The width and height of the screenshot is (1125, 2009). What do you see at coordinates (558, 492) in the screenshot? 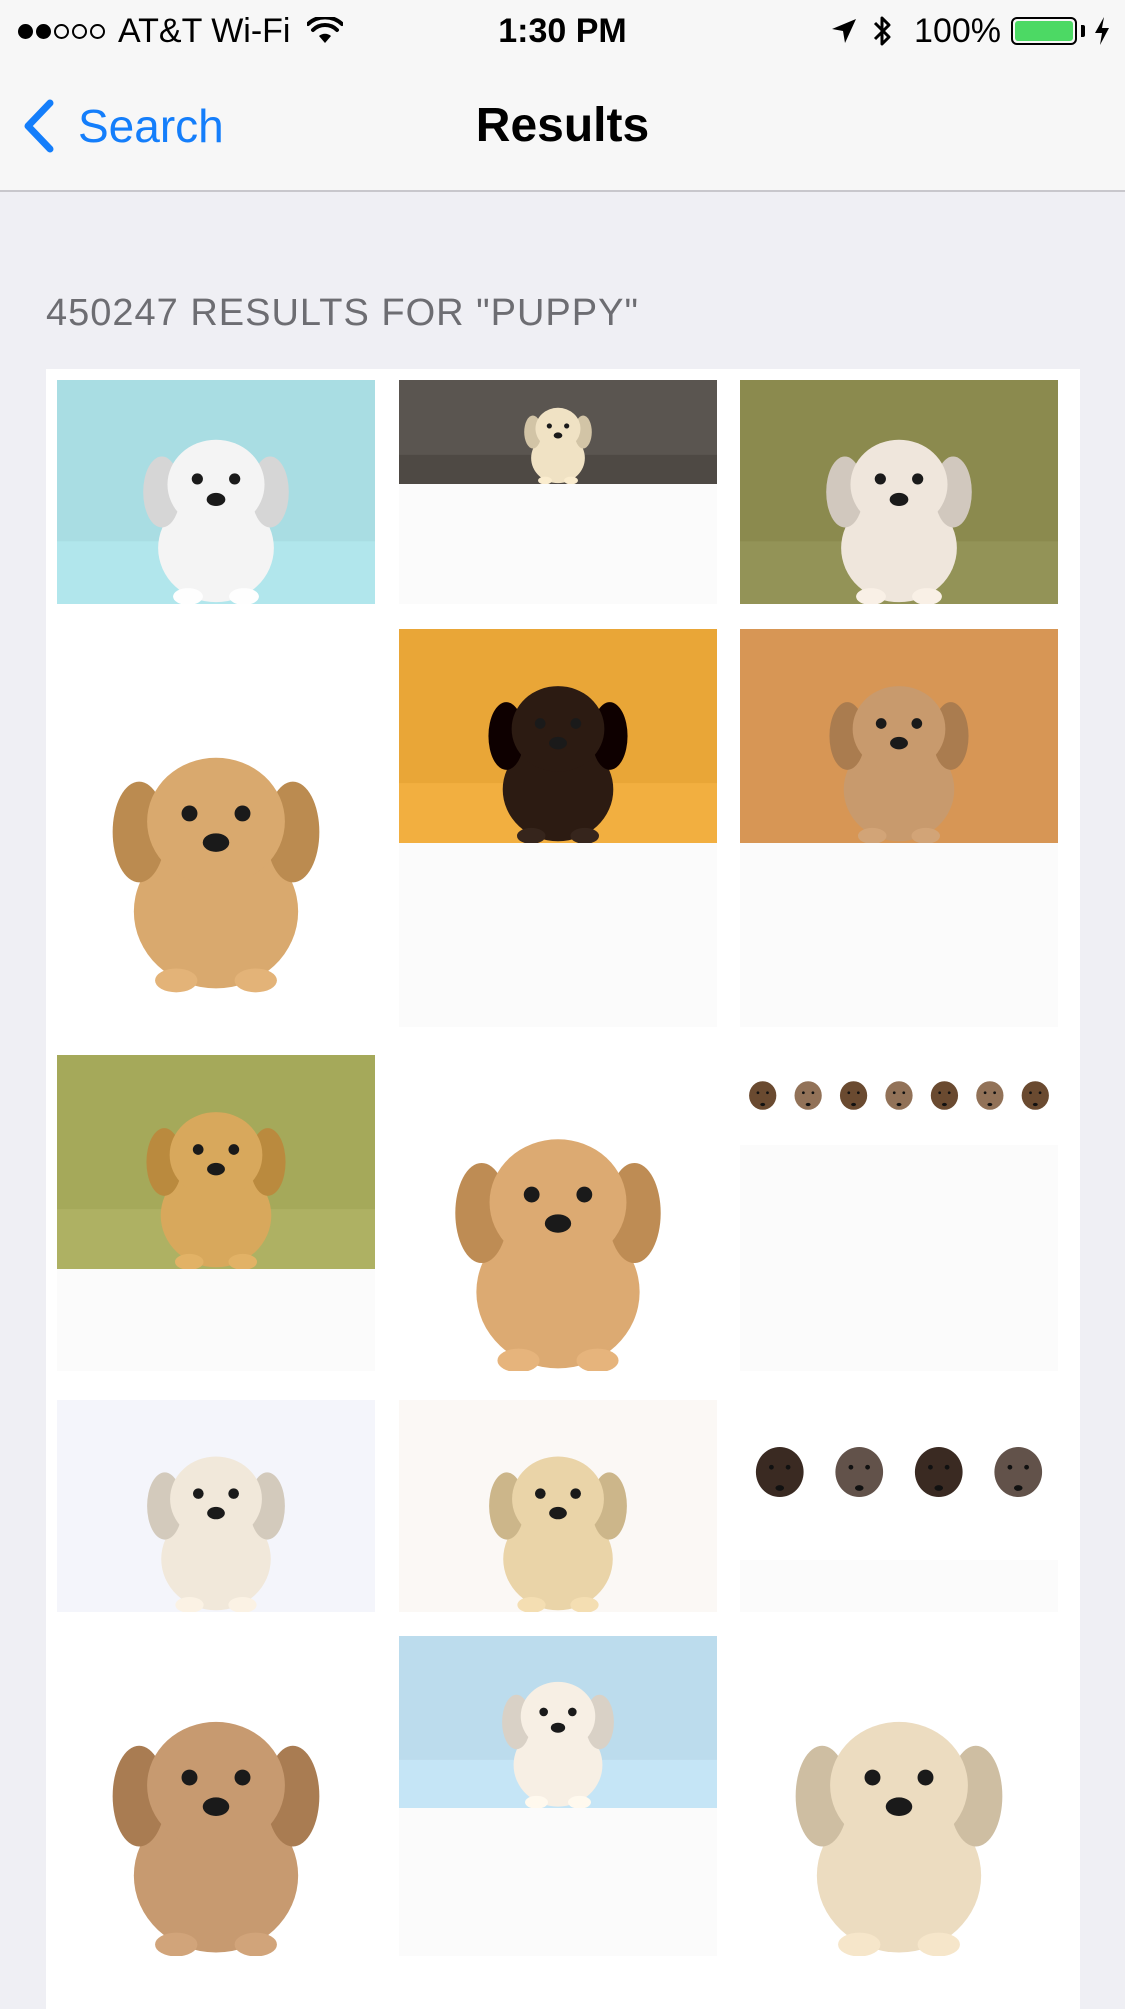
I see `result-image-lab-puppy-tie` at bounding box center [558, 492].